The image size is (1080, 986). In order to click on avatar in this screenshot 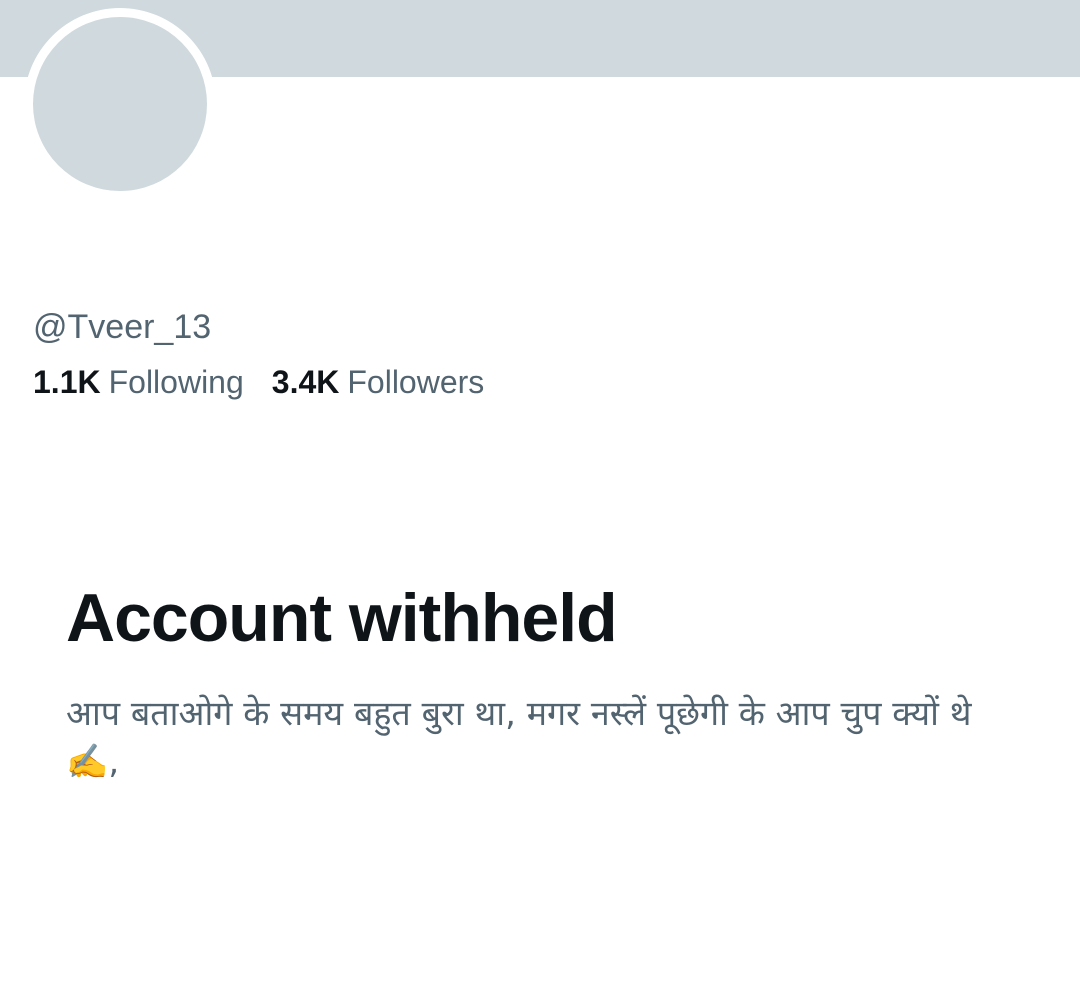, I will do `click(120, 104)`.